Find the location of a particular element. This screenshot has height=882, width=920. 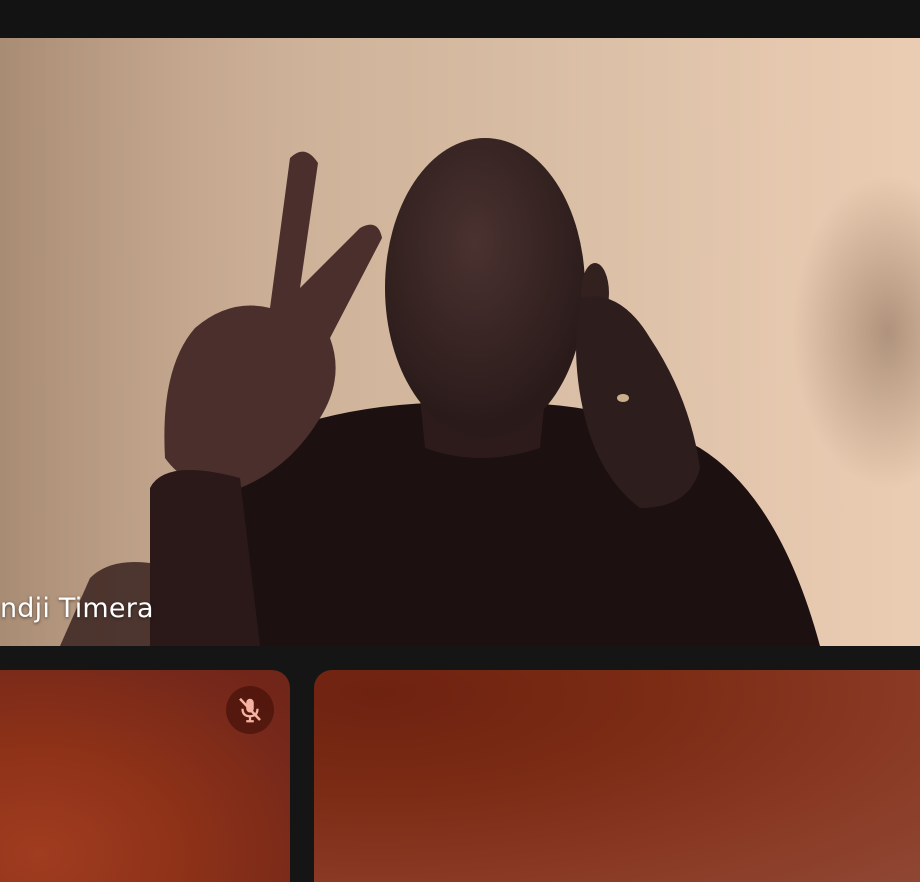

participant-name-label: ndji Timera is located at coordinates (77, 608).